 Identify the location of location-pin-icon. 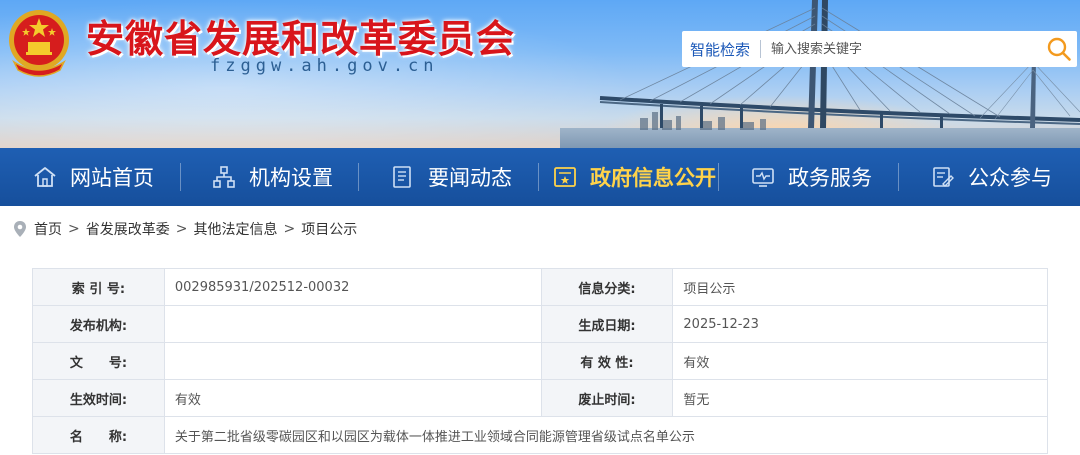
(20, 229).